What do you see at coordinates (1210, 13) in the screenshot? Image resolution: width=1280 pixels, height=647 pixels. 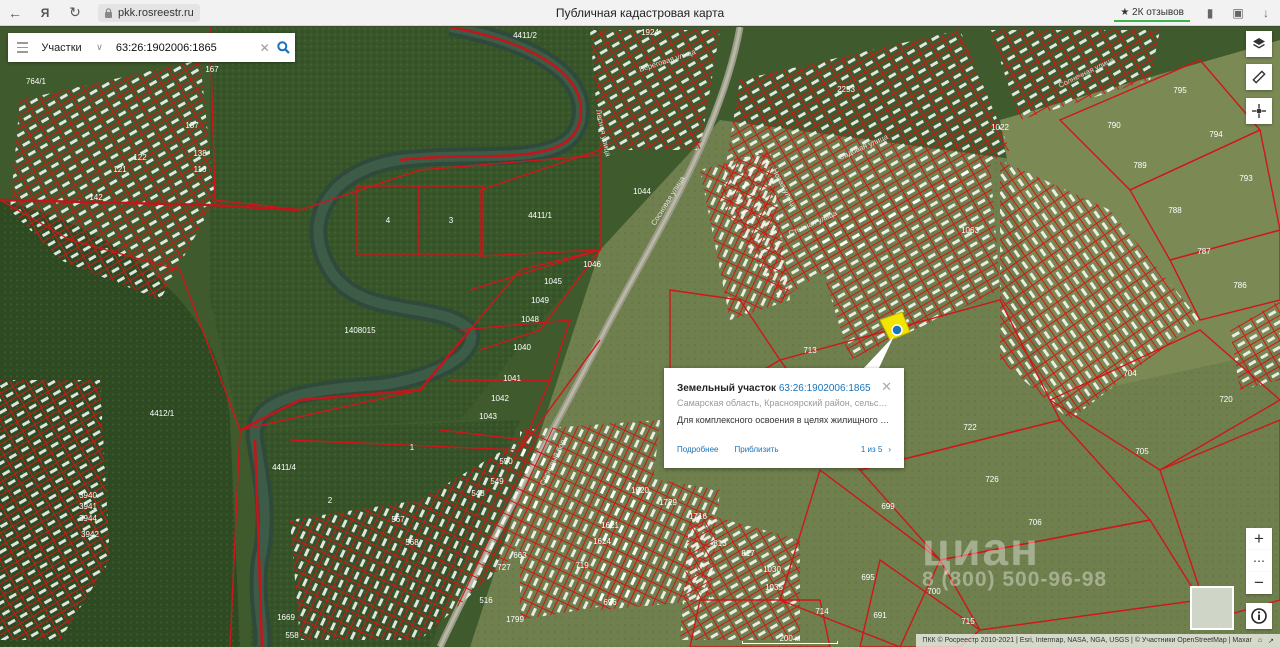 I see `bookmark-icon: ▮` at bounding box center [1210, 13].